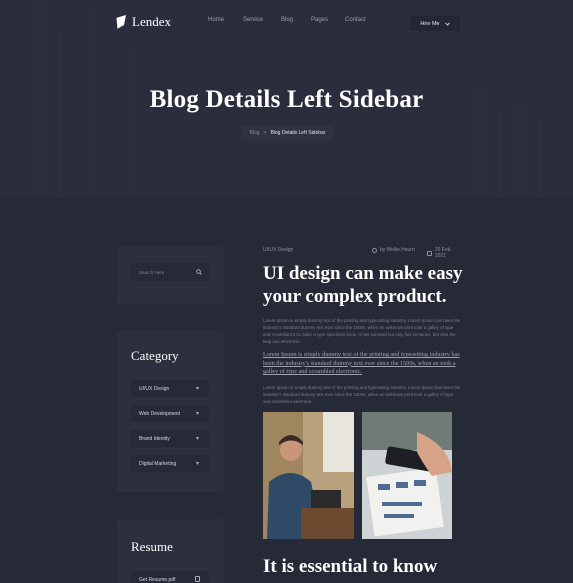 Image resolution: width=573 pixels, height=583 pixels. Describe the element at coordinates (154, 438) in the screenshot. I see `category-label: Brand Identity` at that location.